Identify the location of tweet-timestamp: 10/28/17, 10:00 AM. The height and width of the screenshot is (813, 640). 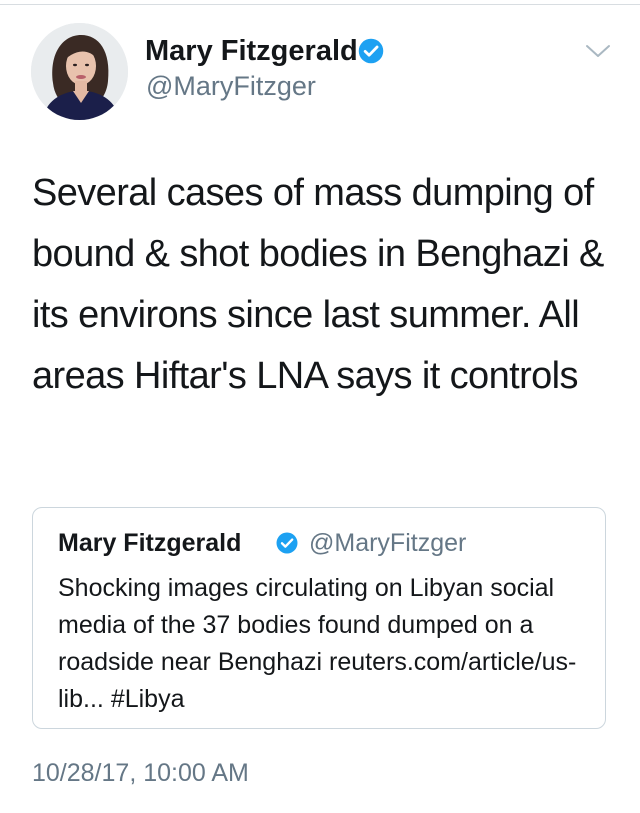
(140, 773).